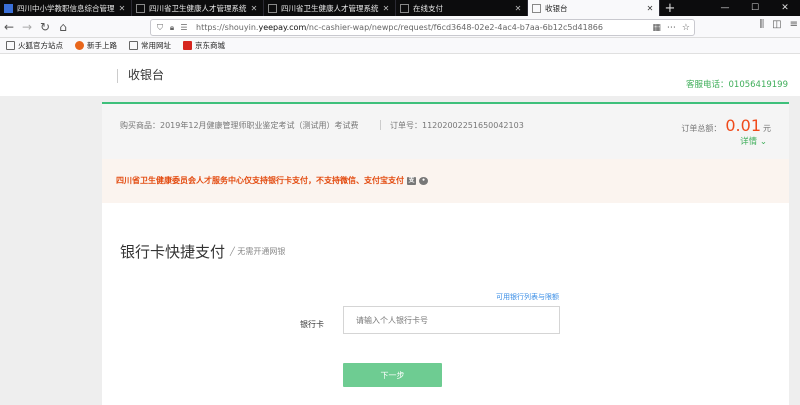  I want to click on reload-icon: ↻, so click(45, 27).